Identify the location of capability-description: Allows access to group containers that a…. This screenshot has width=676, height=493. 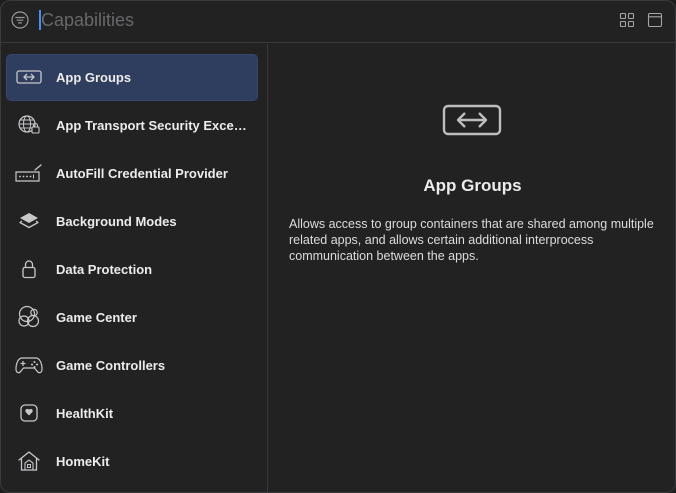
(471, 240).